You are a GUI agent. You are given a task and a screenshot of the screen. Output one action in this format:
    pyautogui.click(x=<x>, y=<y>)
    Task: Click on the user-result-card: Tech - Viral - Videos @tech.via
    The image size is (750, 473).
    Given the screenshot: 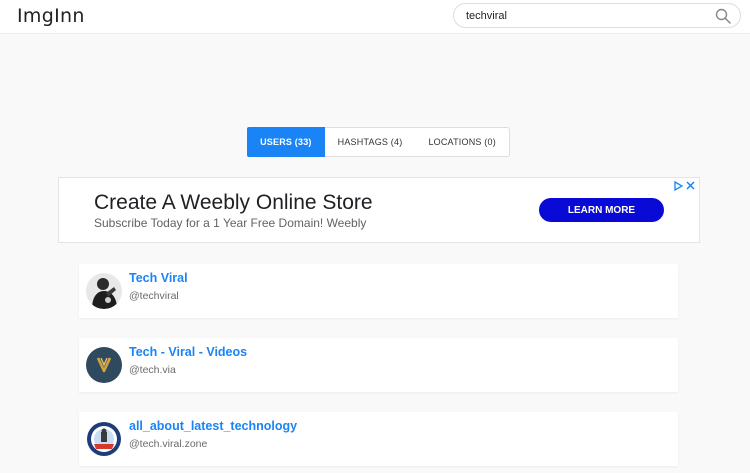 What is the action you would take?
    pyautogui.click(x=378, y=365)
    